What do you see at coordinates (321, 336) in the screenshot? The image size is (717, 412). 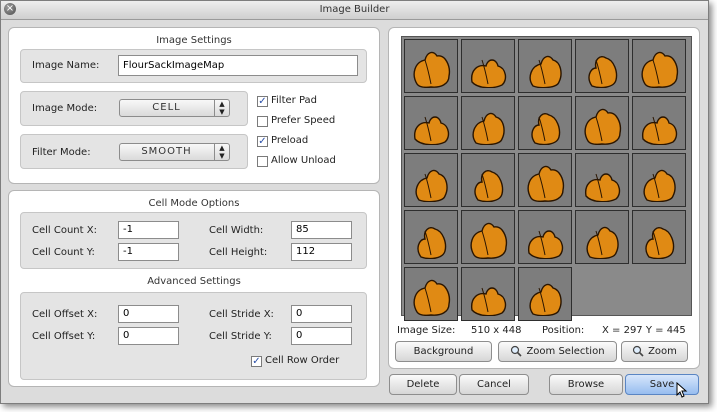 I see `cell-stride-y-input: 0` at bounding box center [321, 336].